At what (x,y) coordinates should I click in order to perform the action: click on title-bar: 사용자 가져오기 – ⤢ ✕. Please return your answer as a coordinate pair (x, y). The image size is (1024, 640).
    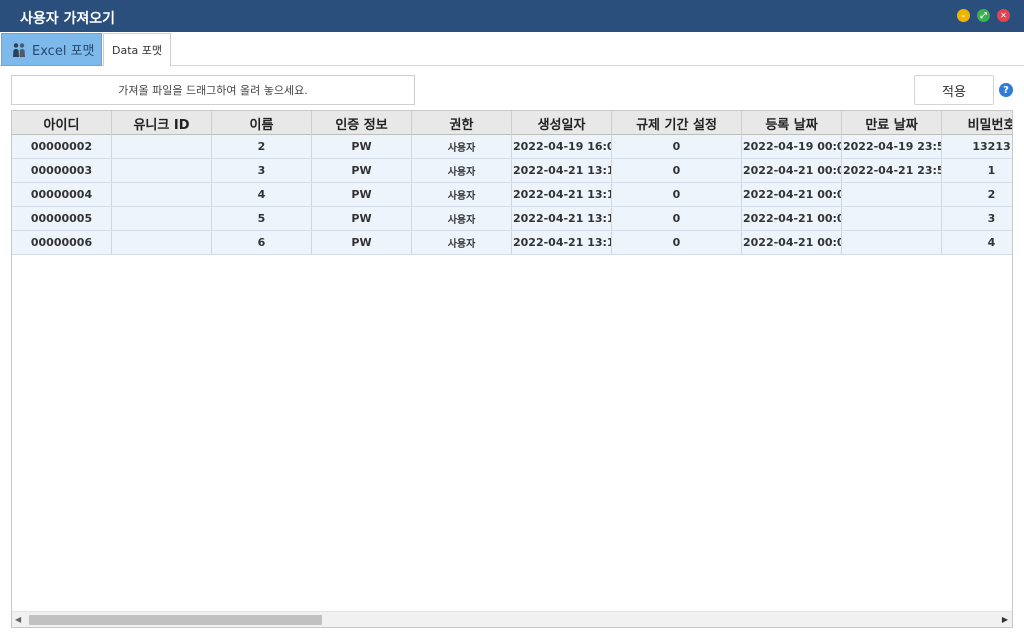
    Looking at the image, I should click on (512, 16).